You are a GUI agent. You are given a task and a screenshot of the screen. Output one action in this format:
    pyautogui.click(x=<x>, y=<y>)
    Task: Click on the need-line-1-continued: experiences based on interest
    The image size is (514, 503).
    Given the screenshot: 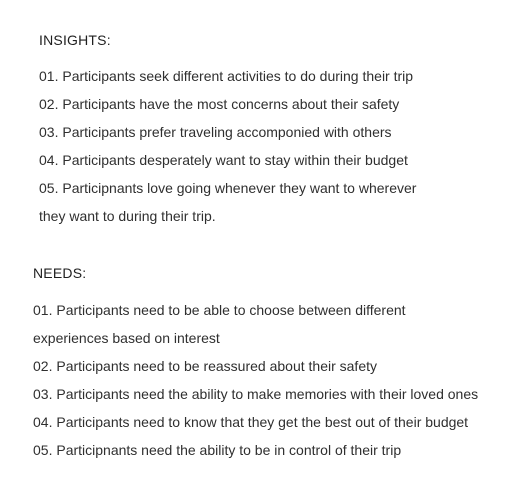 What is the action you would take?
    pyautogui.click(x=126, y=338)
    